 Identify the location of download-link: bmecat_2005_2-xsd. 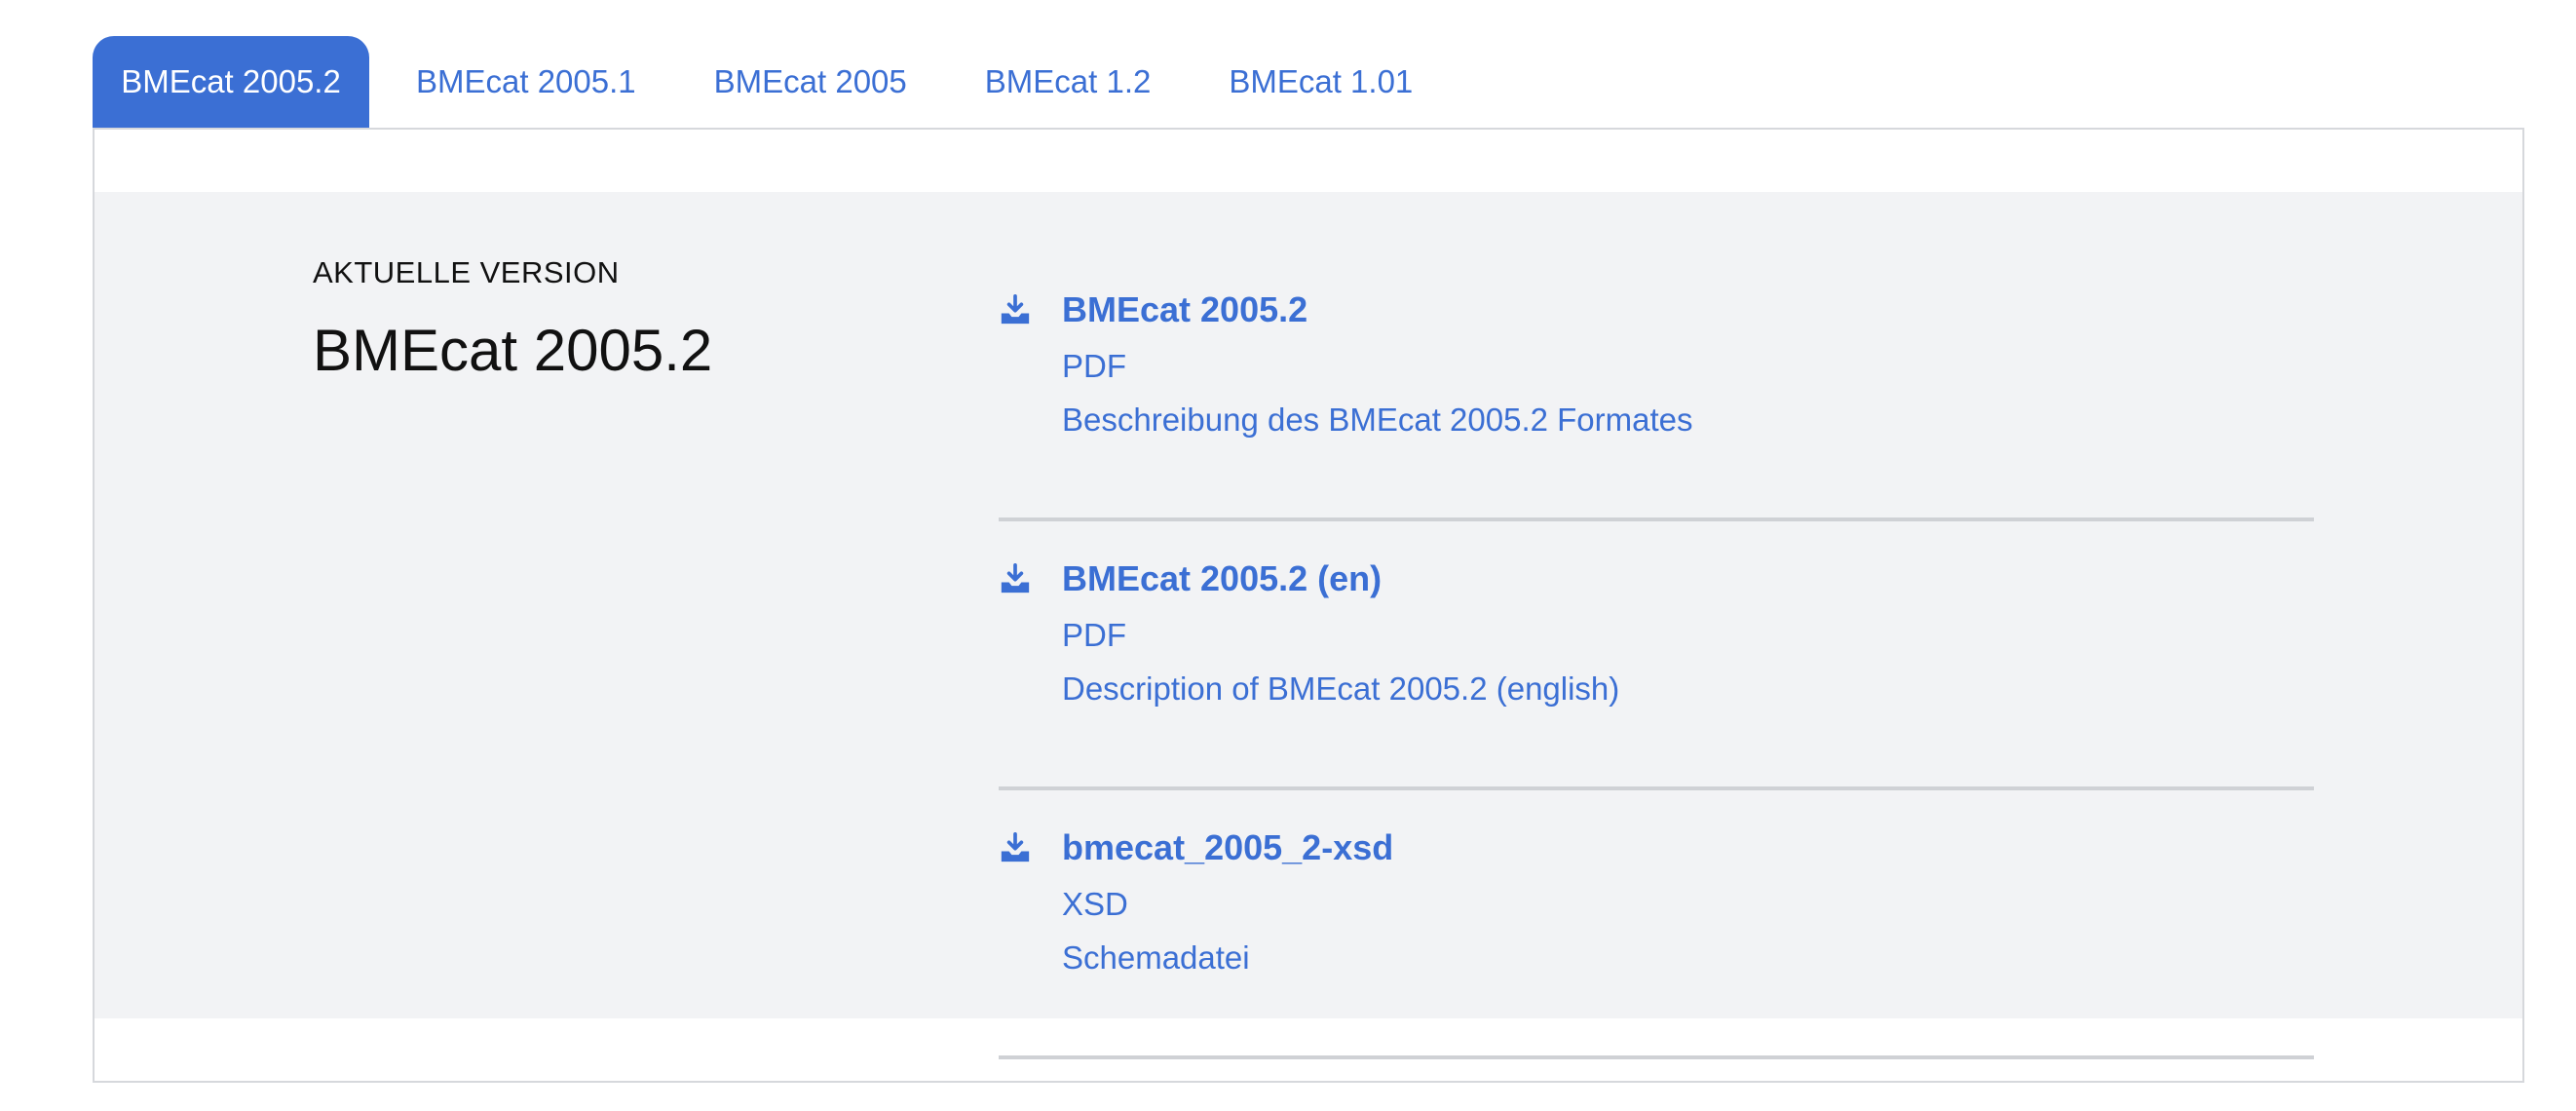
(1227, 847).